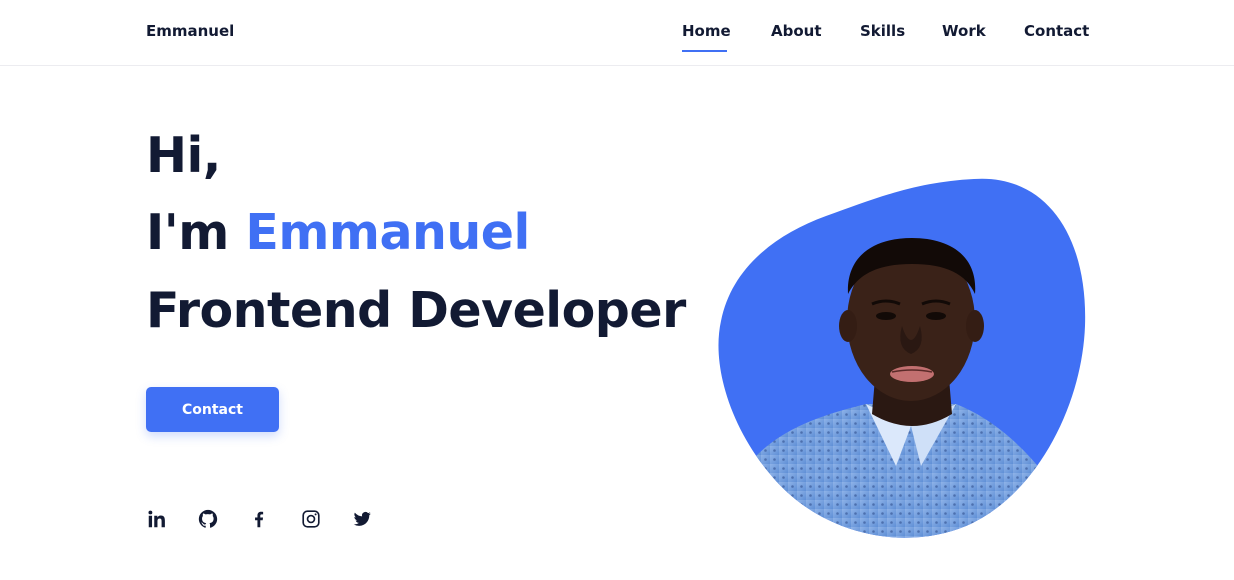 This screenshot has height=580, width=1234. Describe the element at coordinates (617, 37) in the screenshot. I see `main-nav: Home About Skills Work Contact` at that location.